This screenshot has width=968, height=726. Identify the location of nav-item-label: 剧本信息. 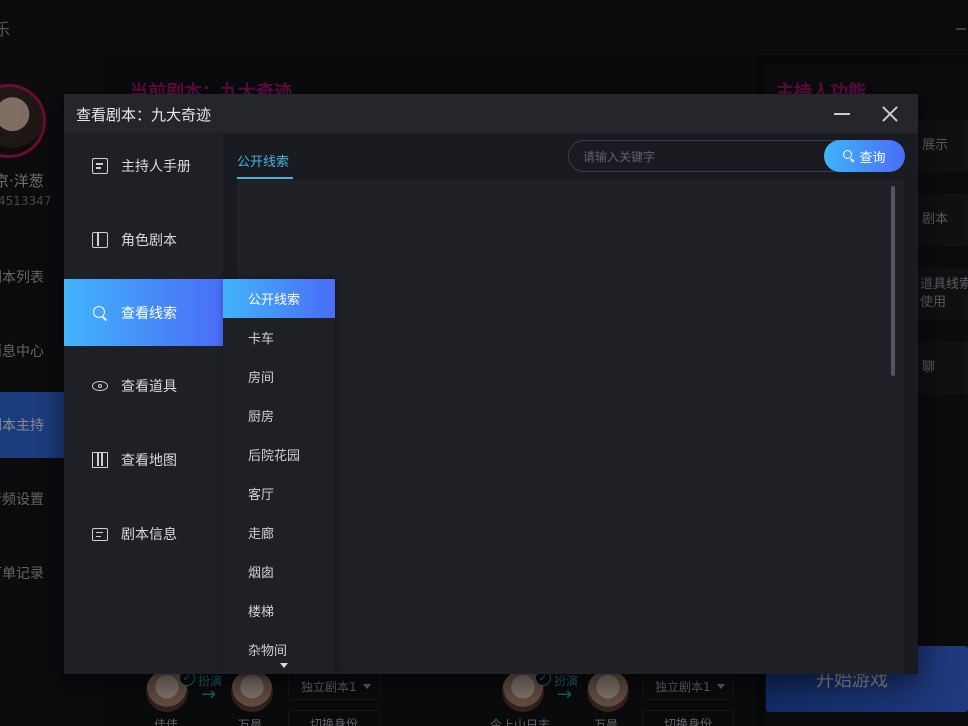
(149, 535).